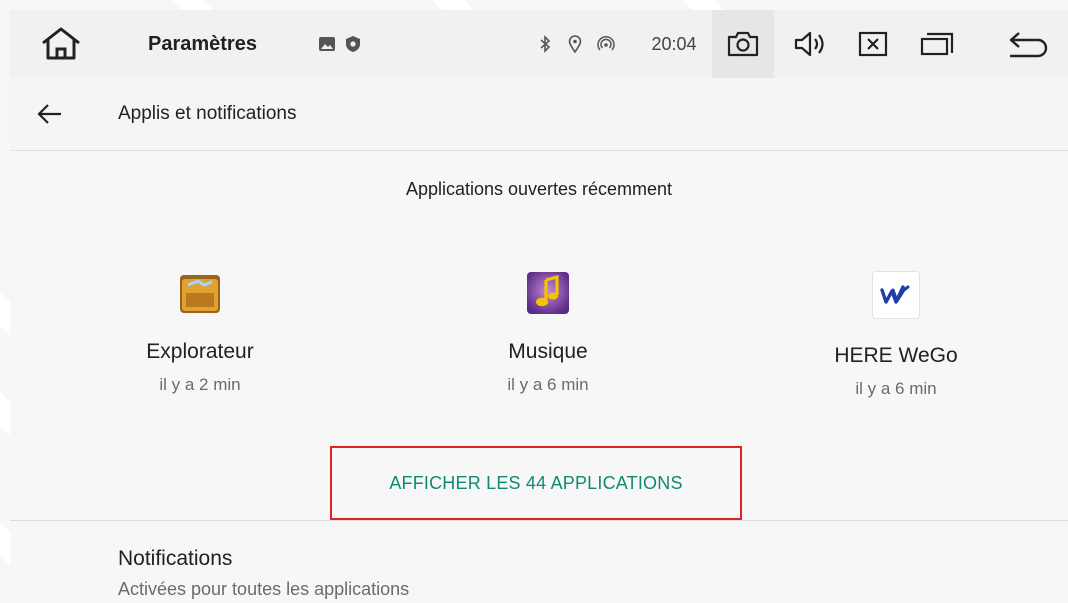 Image resolution: width=1068 pixels, height=603 pixels. I want to click on volume-icon, so click(809, 44).